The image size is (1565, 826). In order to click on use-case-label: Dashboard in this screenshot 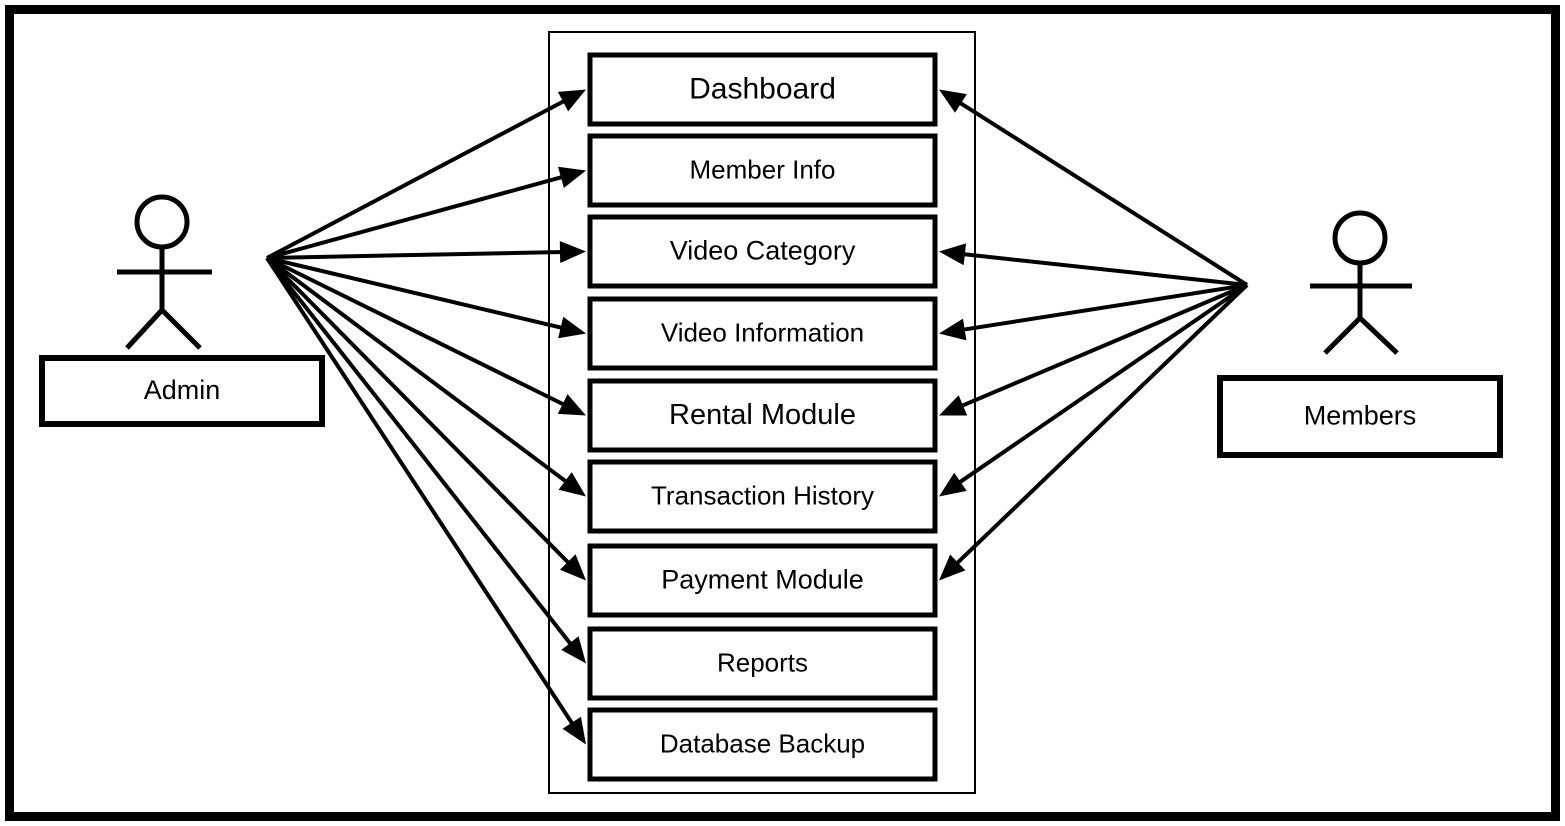, I will do `click(762, 88)`.